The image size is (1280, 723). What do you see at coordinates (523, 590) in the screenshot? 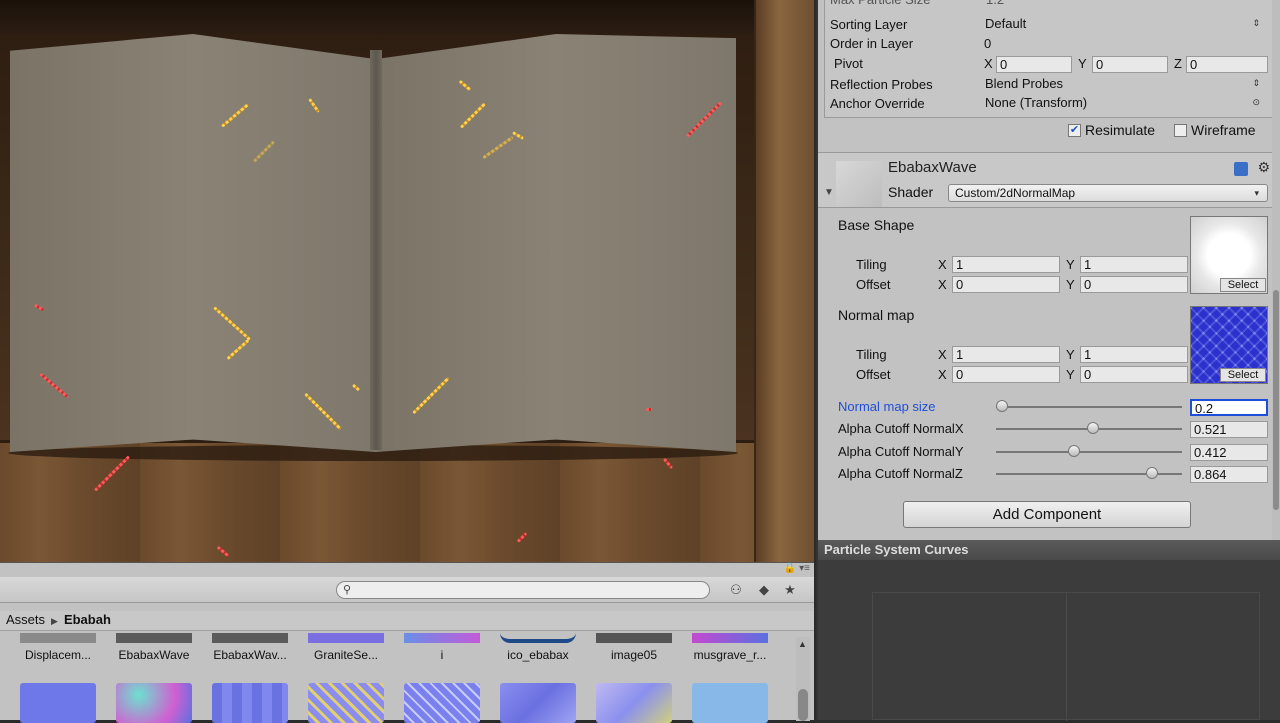
I see `search-input: ⚲` at bounding box center [523, 590].